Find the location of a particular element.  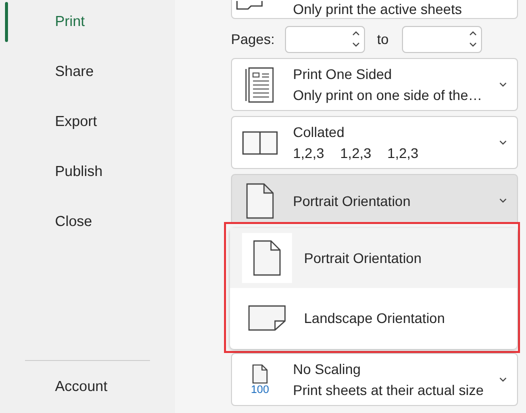

from-page-field is located at coordinates (325, 39).